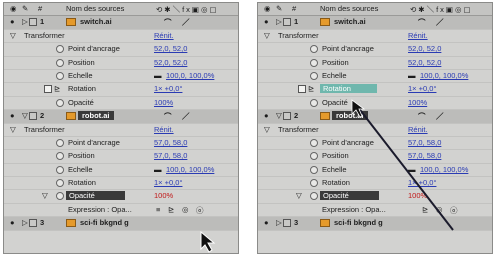 The width and height of the screenshot is (494, 256). What do you see at coordinates (358, 222) in the screenshot?
I see `layer-name: sci-fi bkgnd g` at bounding box center [358, 222].